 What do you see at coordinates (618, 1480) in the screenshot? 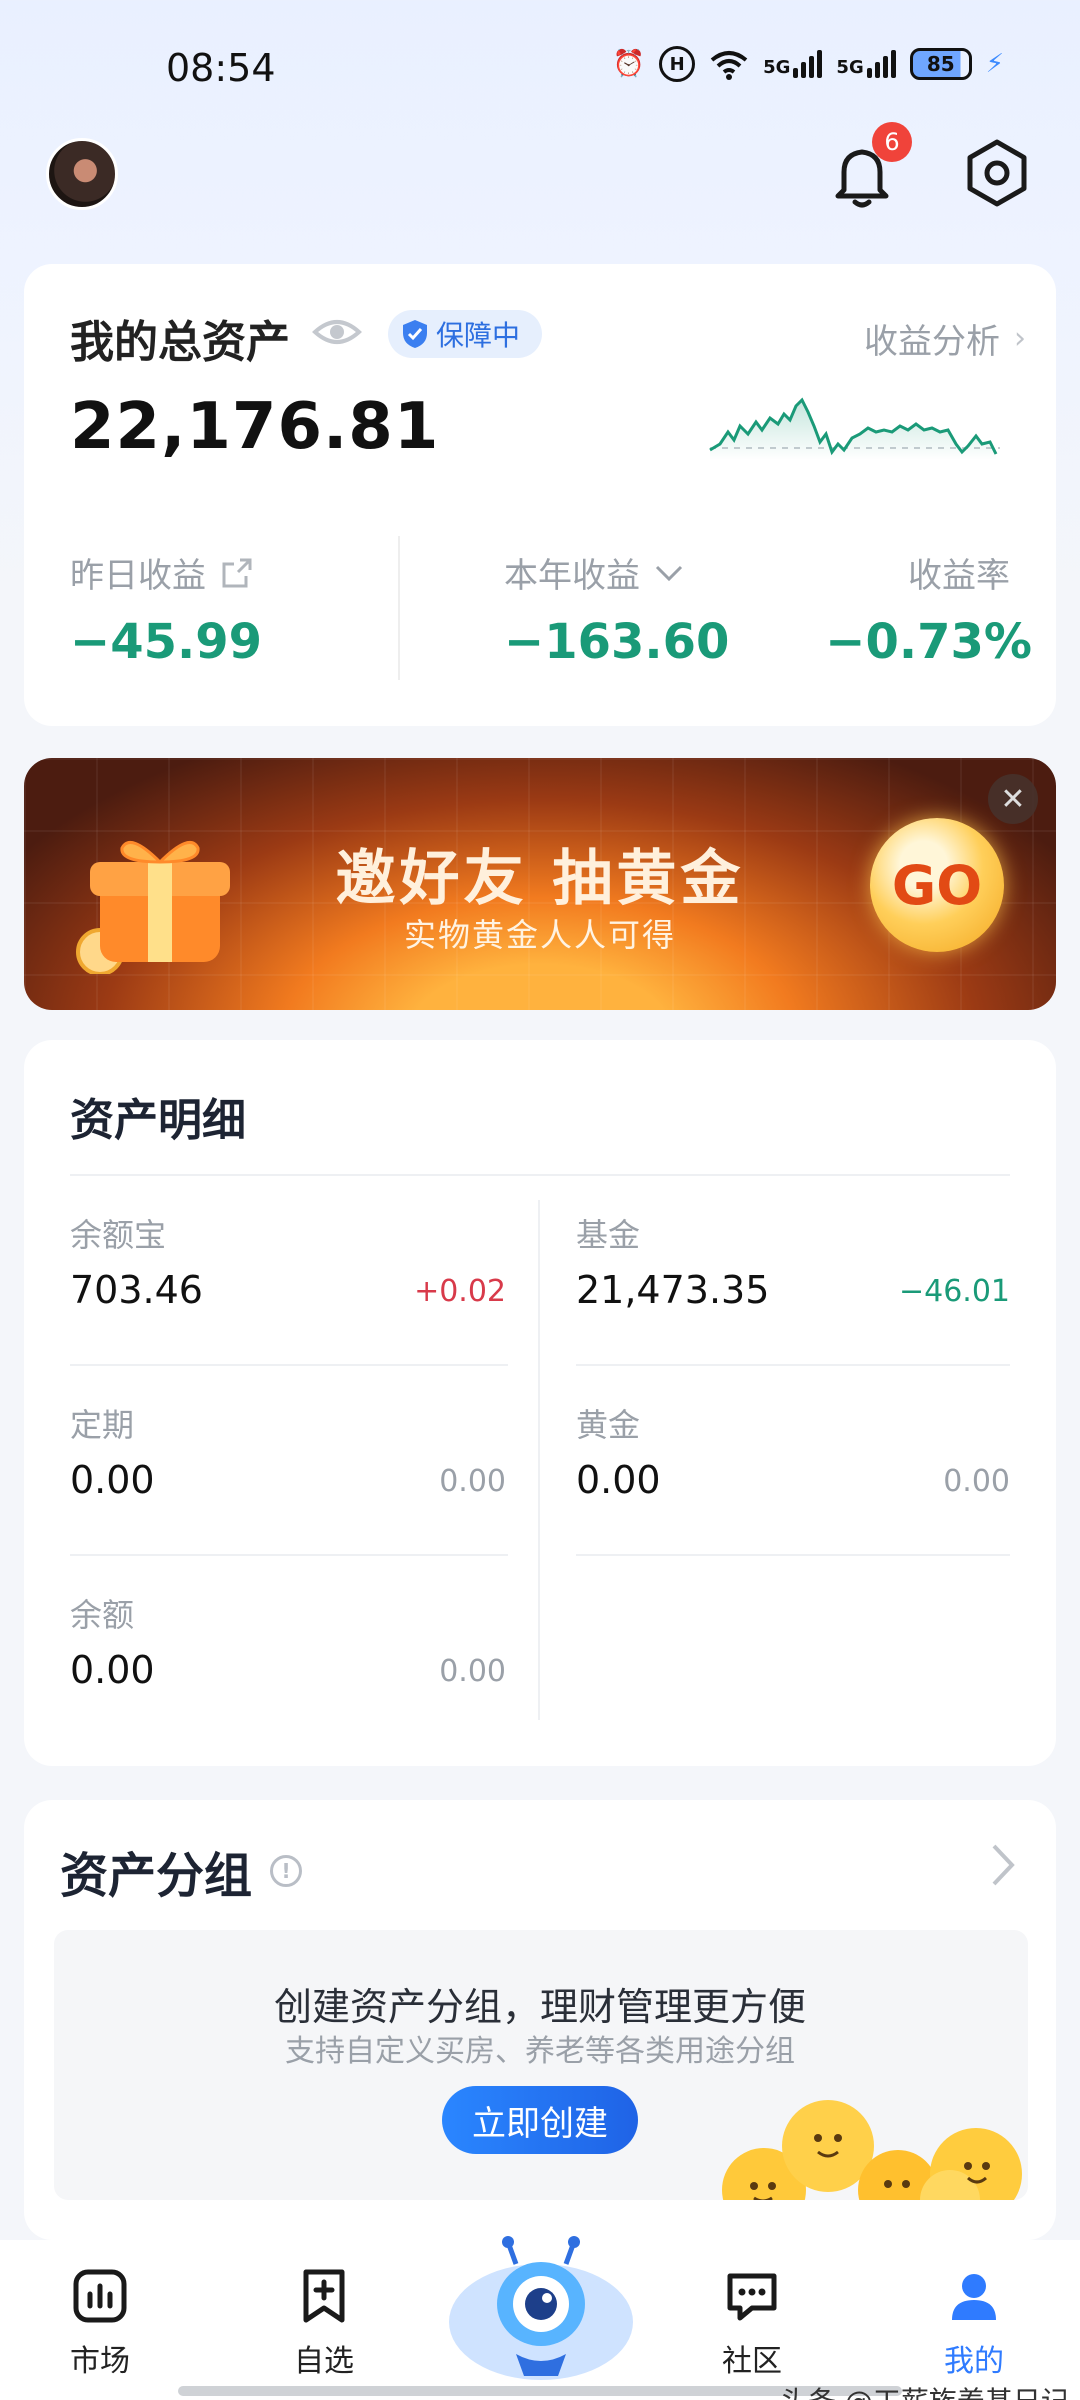
I see `asset-value-gold: 0.00` at bounding box center [618, 1480].